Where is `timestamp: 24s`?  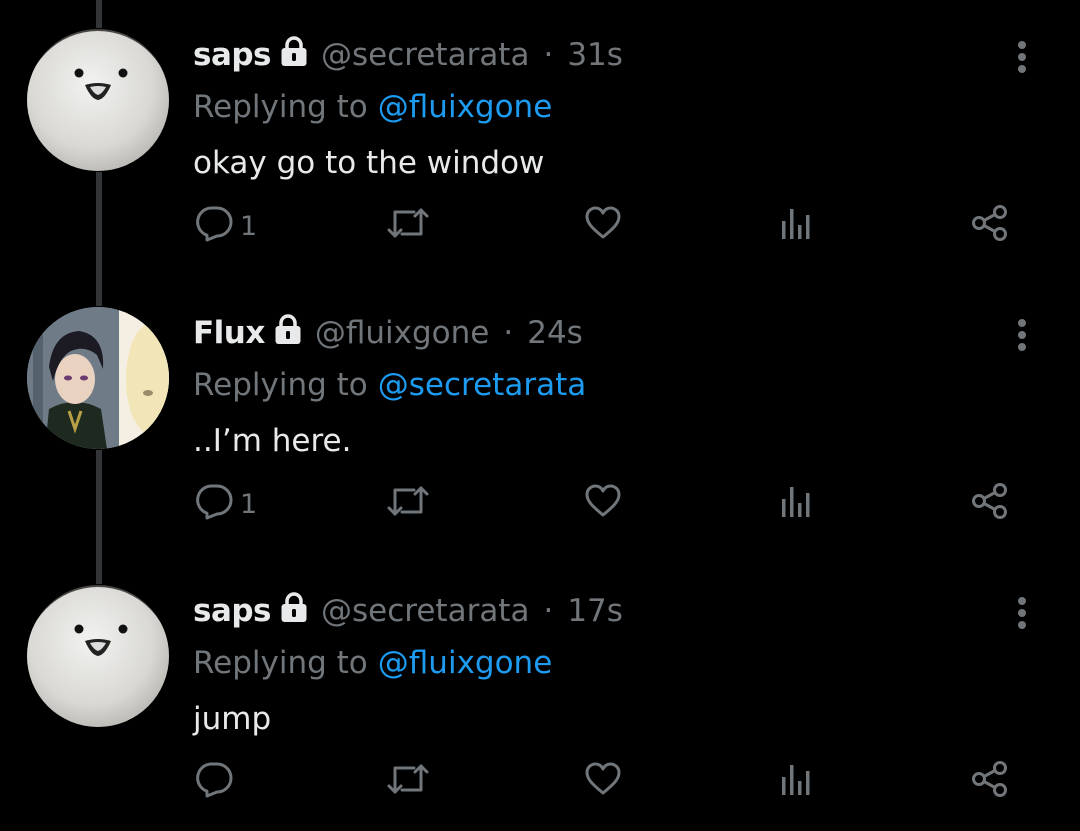
timestamp: 24s is located at coordinates (555, 333).